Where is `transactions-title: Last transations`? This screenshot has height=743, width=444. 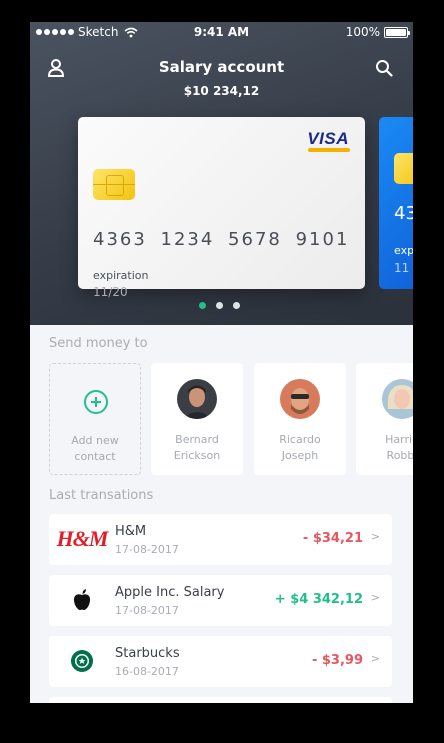
transactions-title: Last transations is located at coordinates (101, 495).